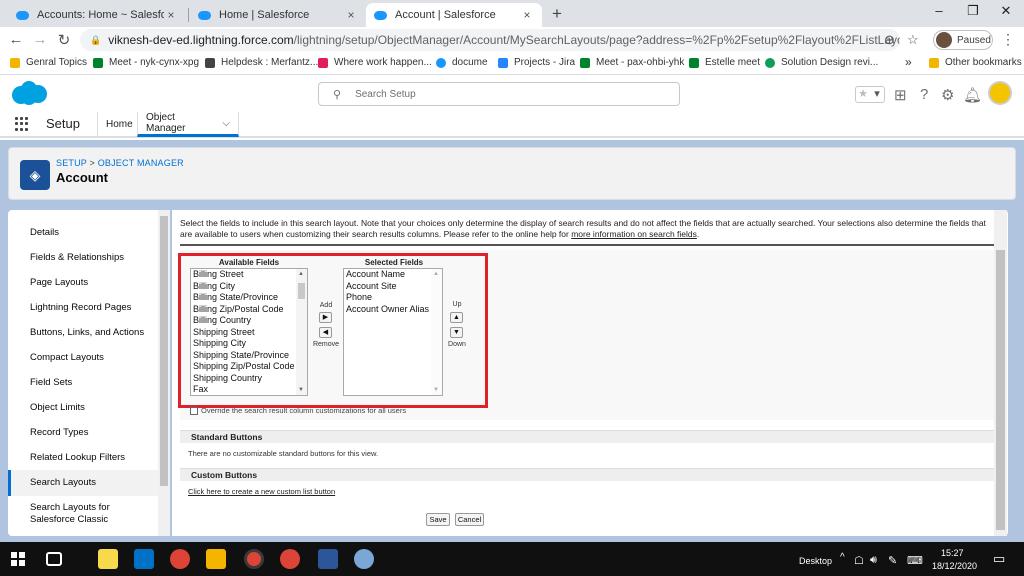 Image resolution: width=1024 pixels, height=576 pixels. What do you see at coordinates (963, 40) in the screenshot?
I see `profile-button: Paused` at bounding box center [963, 40].